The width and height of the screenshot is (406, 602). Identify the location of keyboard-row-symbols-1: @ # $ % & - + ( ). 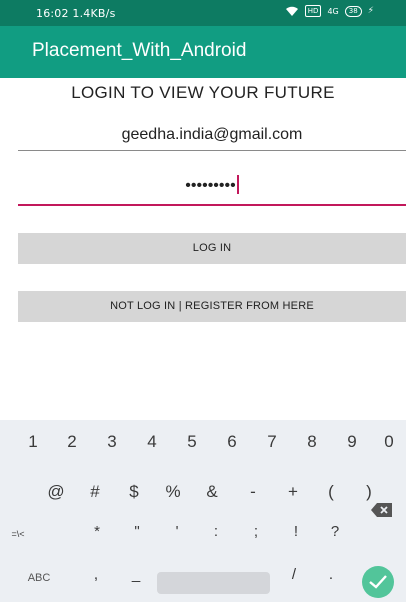
(203, 492).